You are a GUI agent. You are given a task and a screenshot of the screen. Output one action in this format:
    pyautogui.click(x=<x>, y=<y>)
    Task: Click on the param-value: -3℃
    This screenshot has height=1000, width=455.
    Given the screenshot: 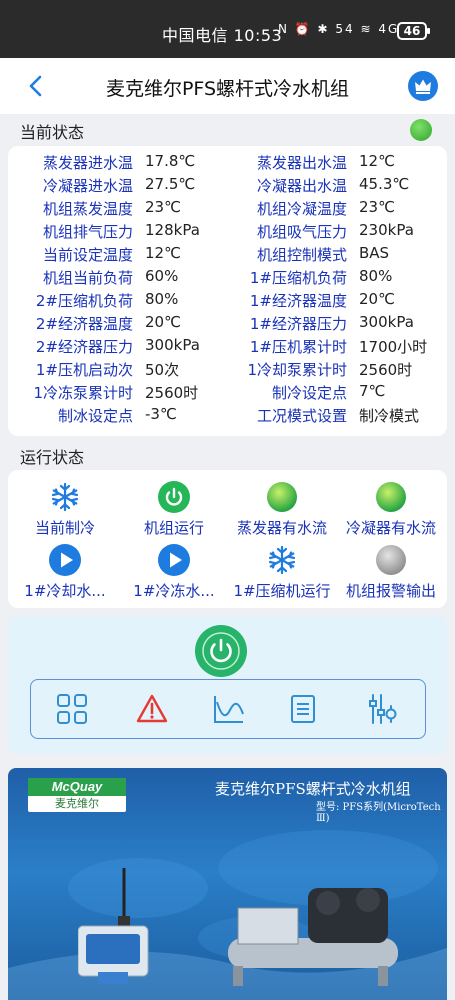 What is the action you would take?
    pyautogui.click(x=161, y=414)
    